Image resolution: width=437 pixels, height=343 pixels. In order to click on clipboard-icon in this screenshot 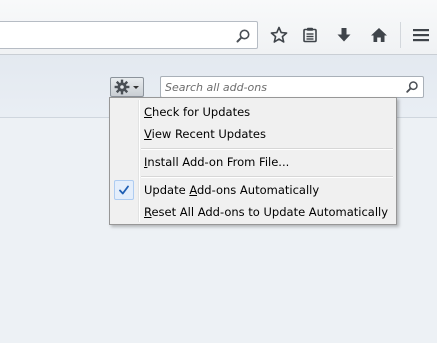, I will do `click(310, 35)`.